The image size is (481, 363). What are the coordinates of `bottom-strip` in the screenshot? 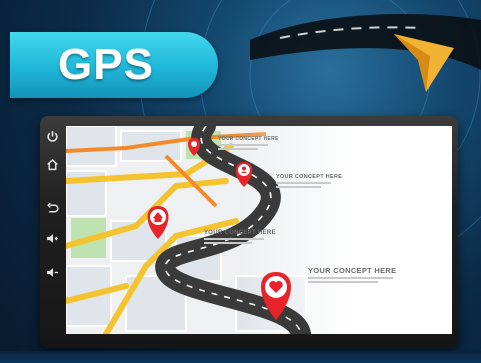 It's located at (240, 357).